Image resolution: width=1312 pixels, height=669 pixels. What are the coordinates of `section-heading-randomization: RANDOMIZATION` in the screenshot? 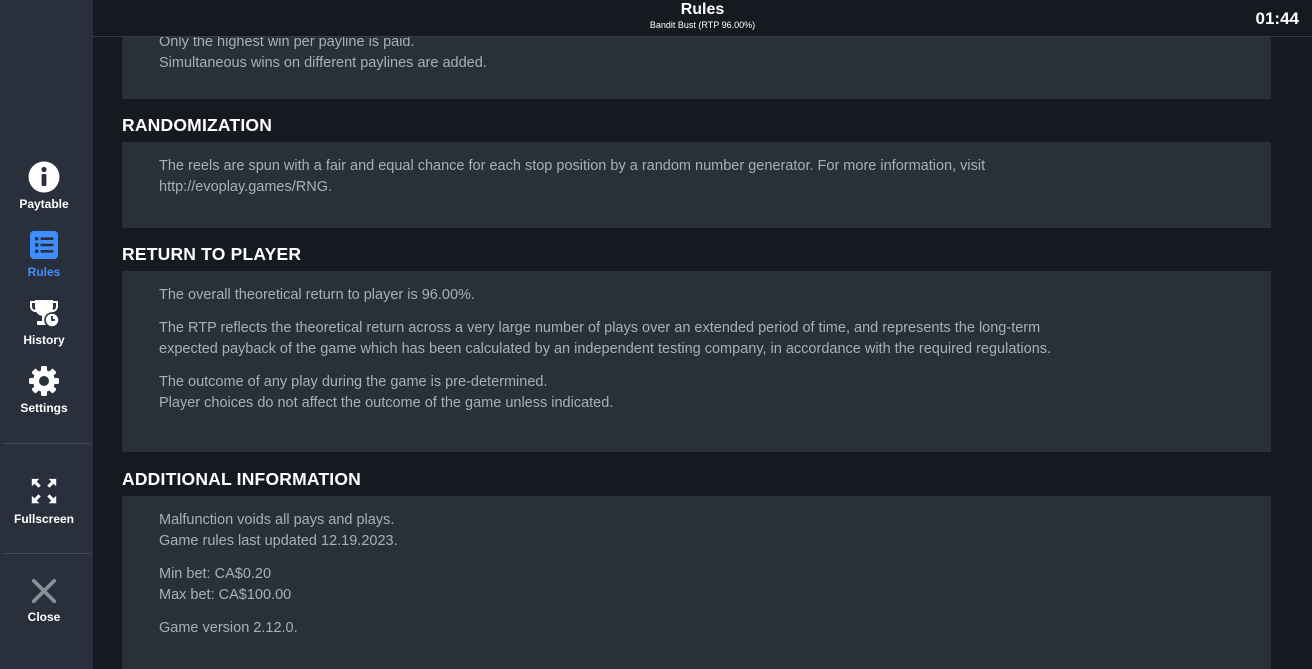 It's located at (197, 125).